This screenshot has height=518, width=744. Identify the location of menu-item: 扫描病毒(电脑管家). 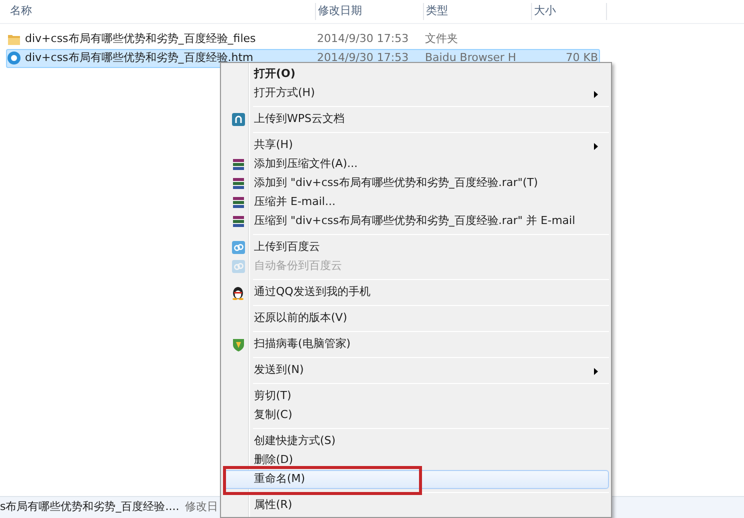
(416, 344).